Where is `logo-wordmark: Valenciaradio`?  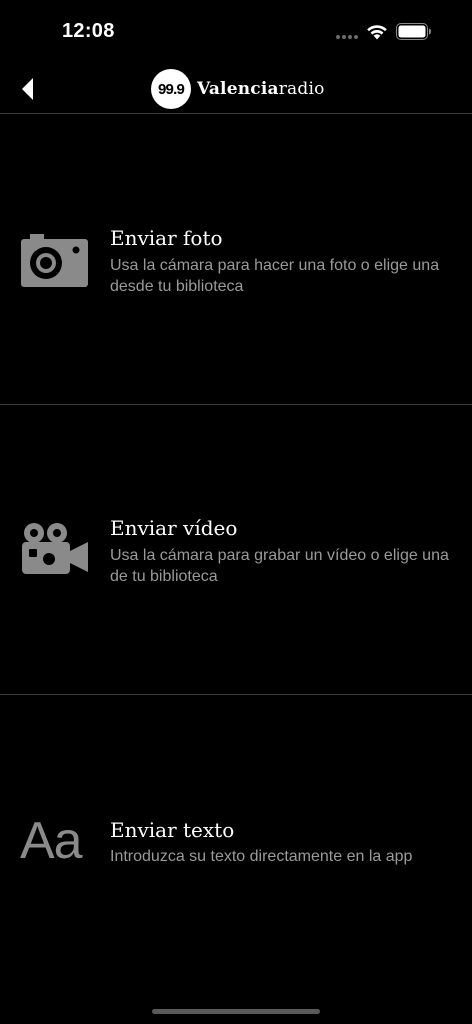
logo-wordmark: Valenciaradio is located at coordinates (261, 89).